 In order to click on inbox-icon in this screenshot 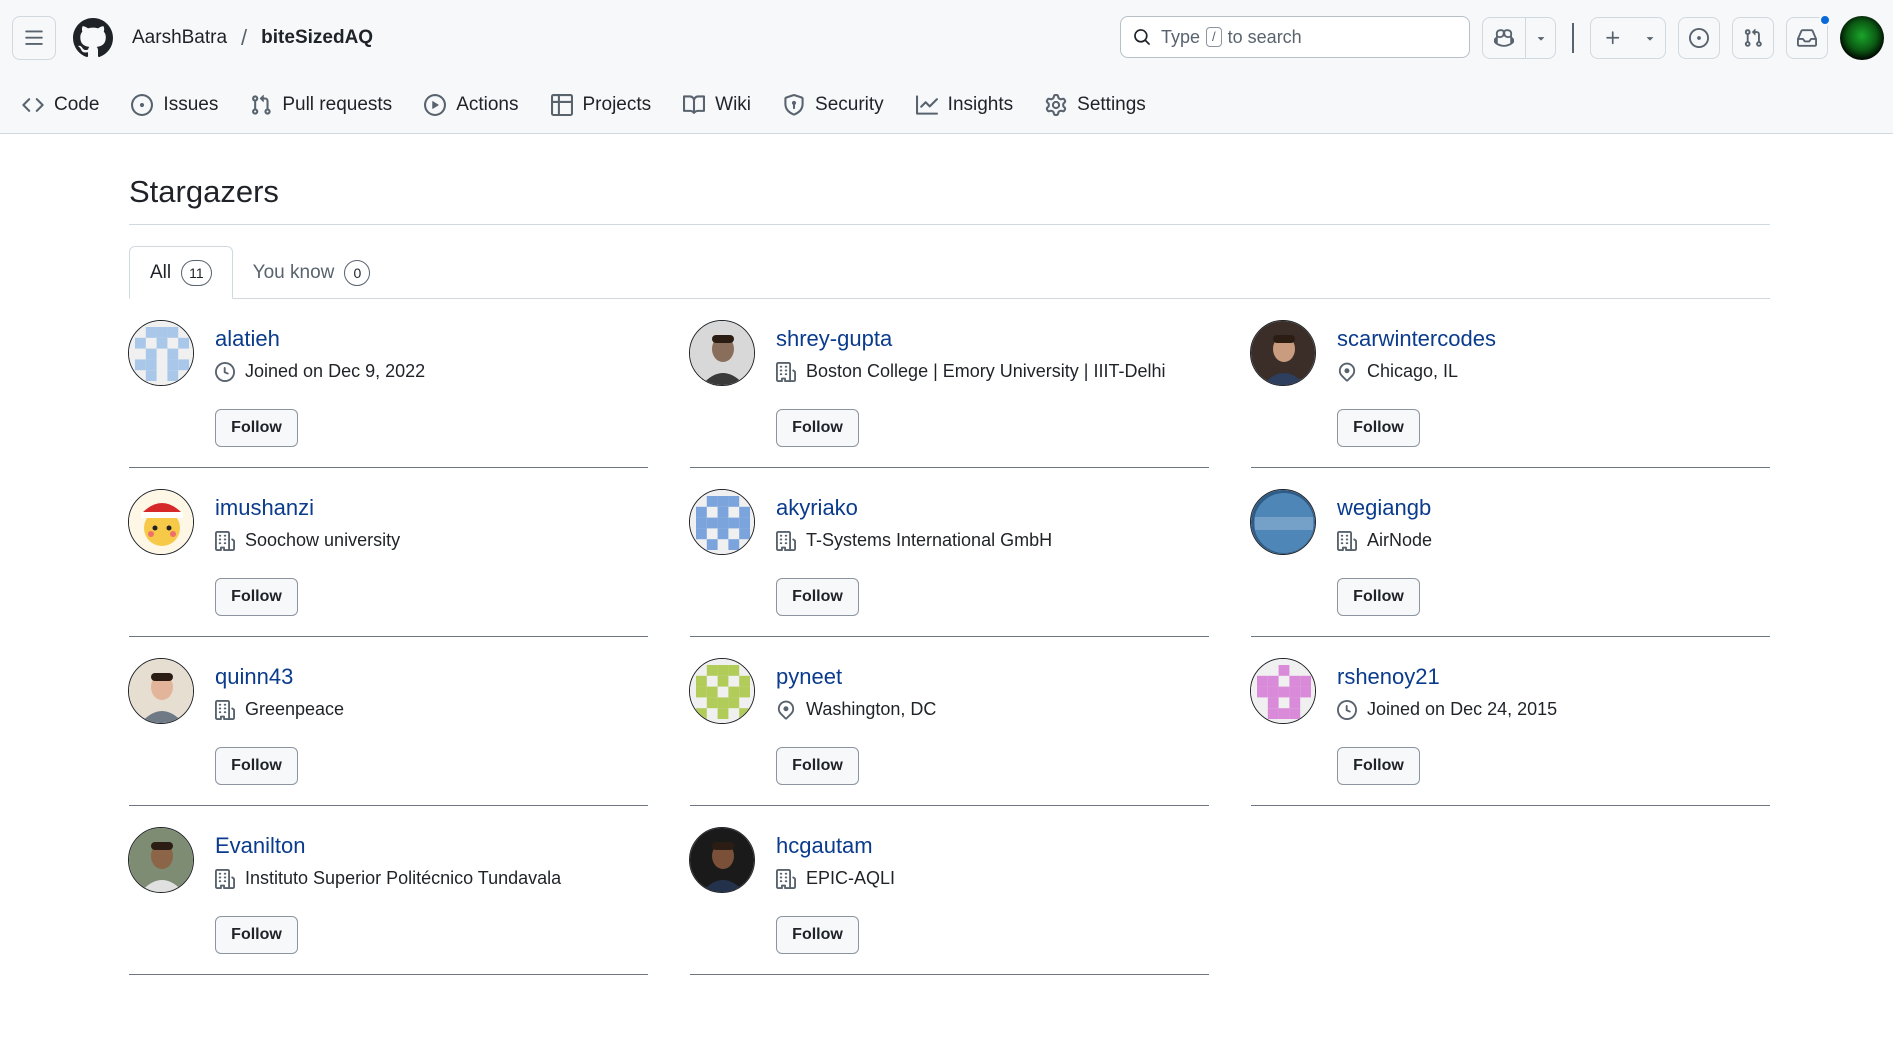, I will do `click(1807, 38)`.